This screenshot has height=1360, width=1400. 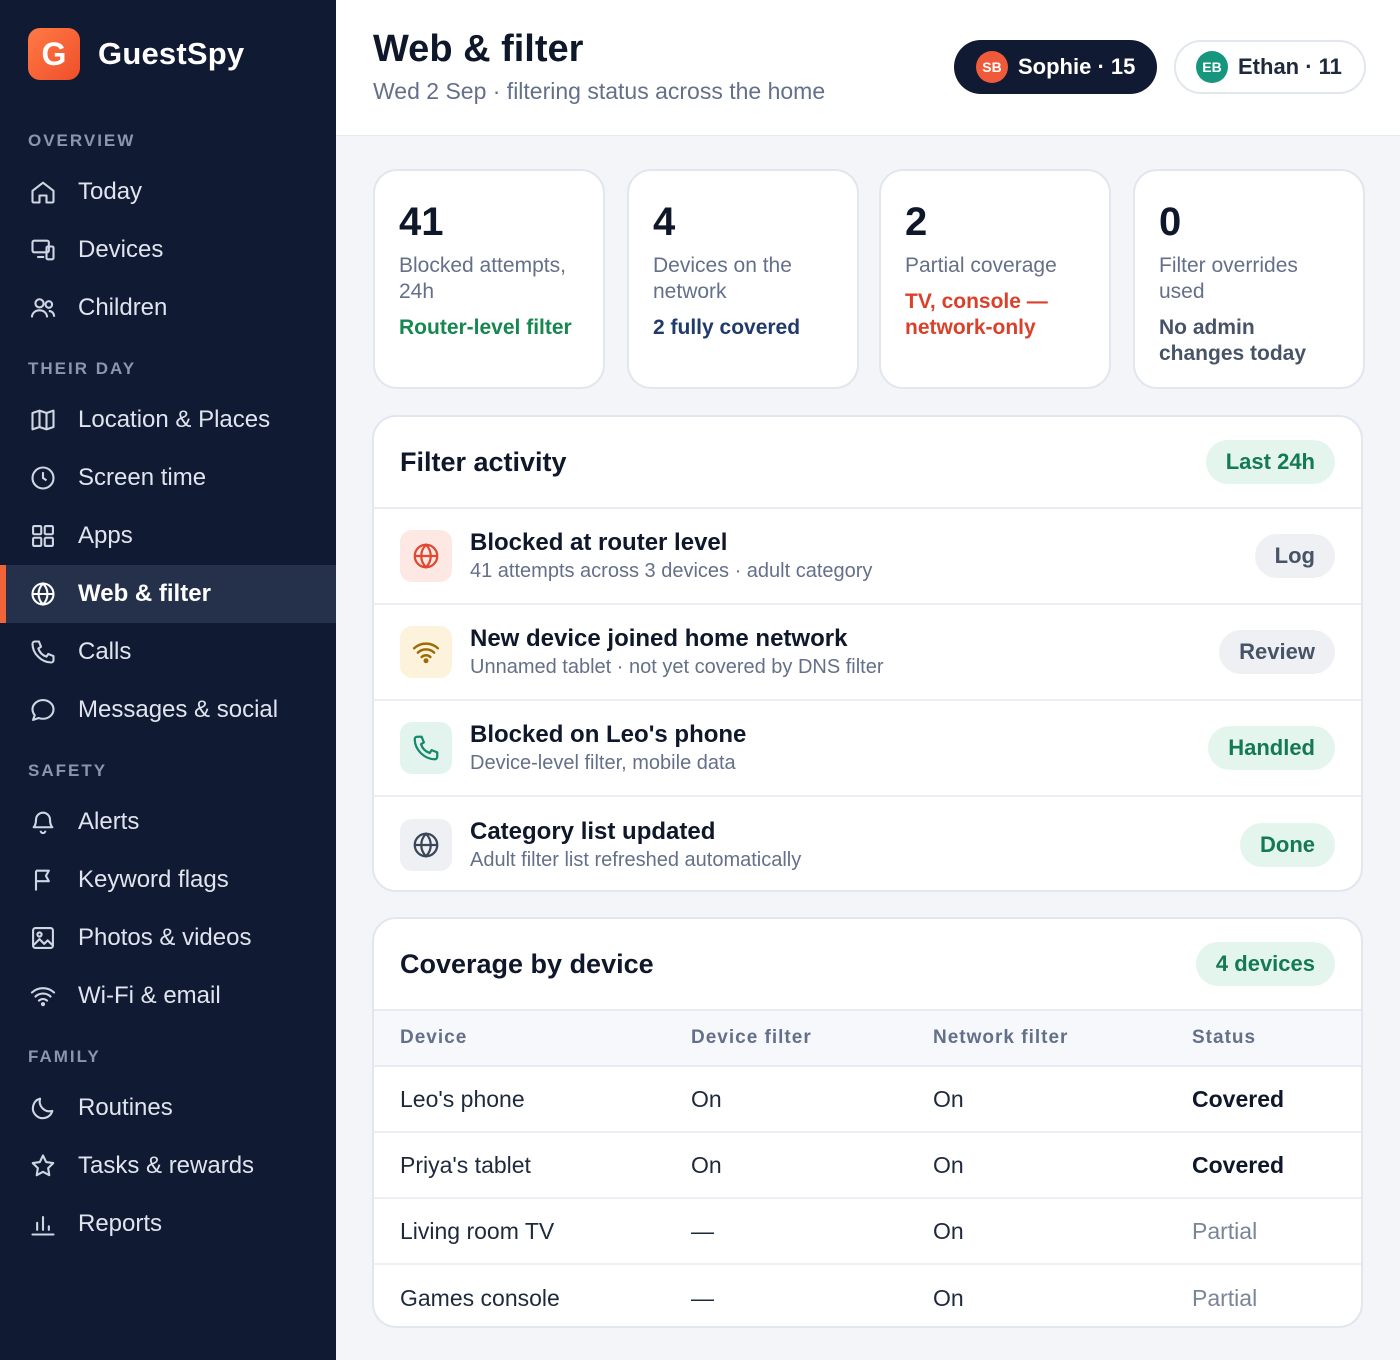 What do you see at coordinates (43, 996) in the screenshot?
I see `wifi-icon` at bounding box center [43, 996].